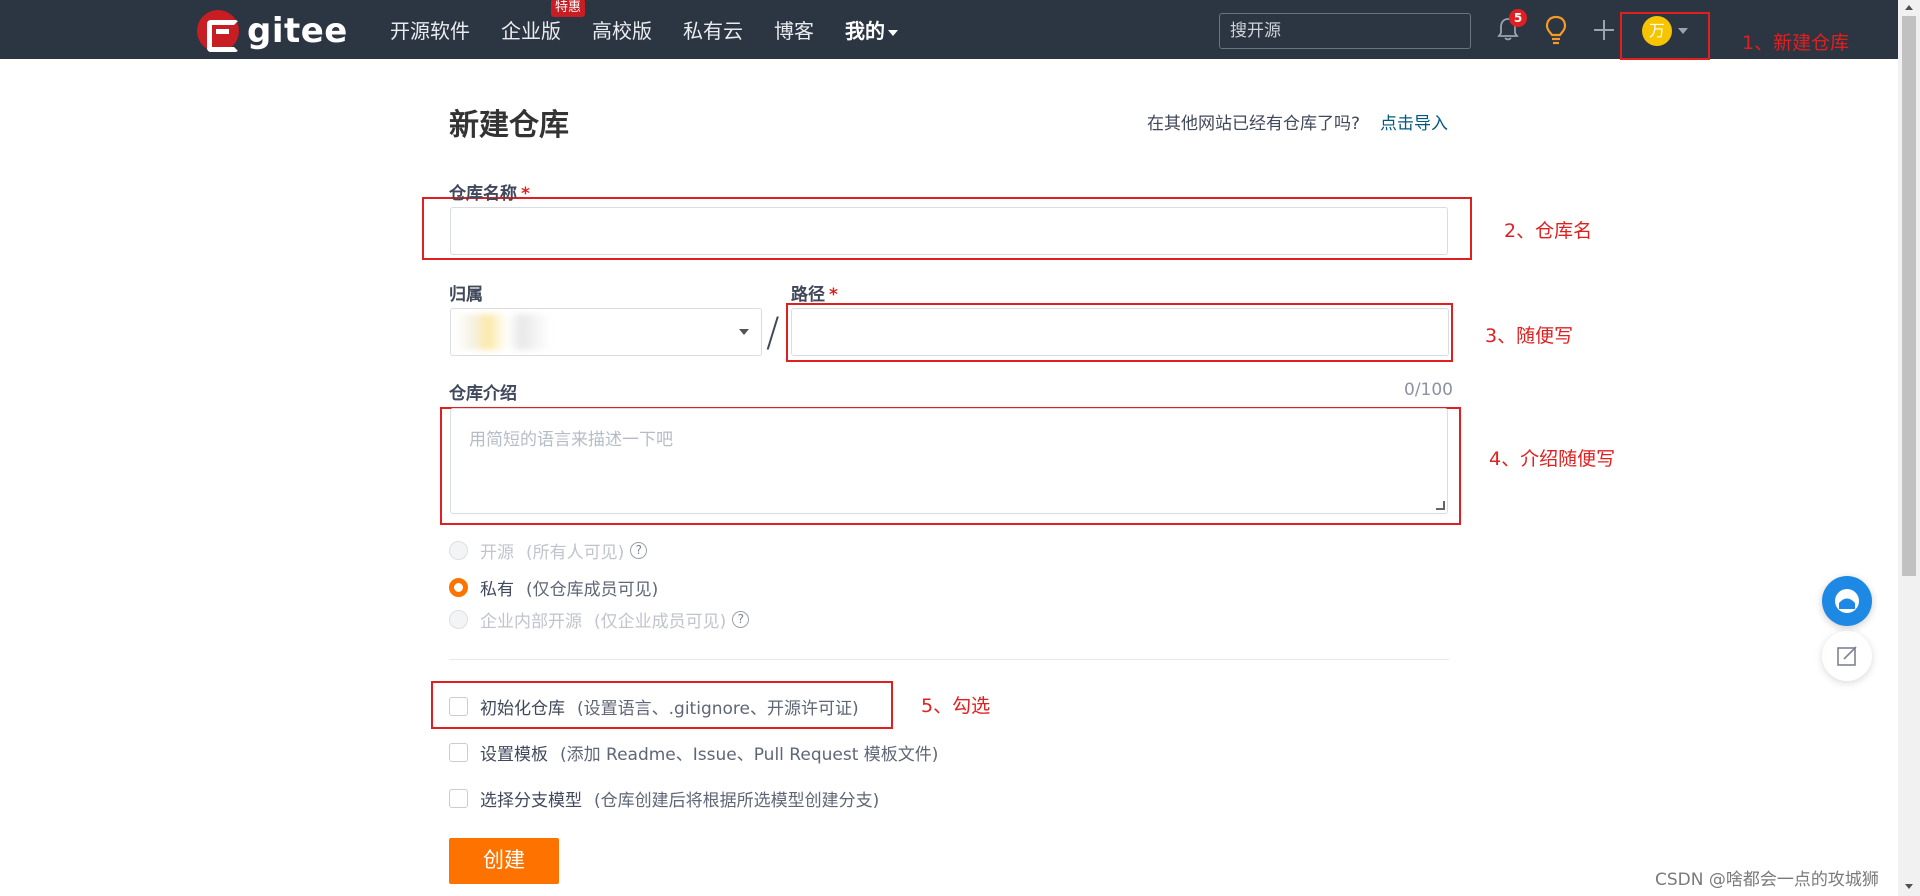  What do you see at coordinates (1254, 124) in the screenshot?
I see `import-question: 在其他网站已经有仓库了吗?` at bounding box center [1254, 124].